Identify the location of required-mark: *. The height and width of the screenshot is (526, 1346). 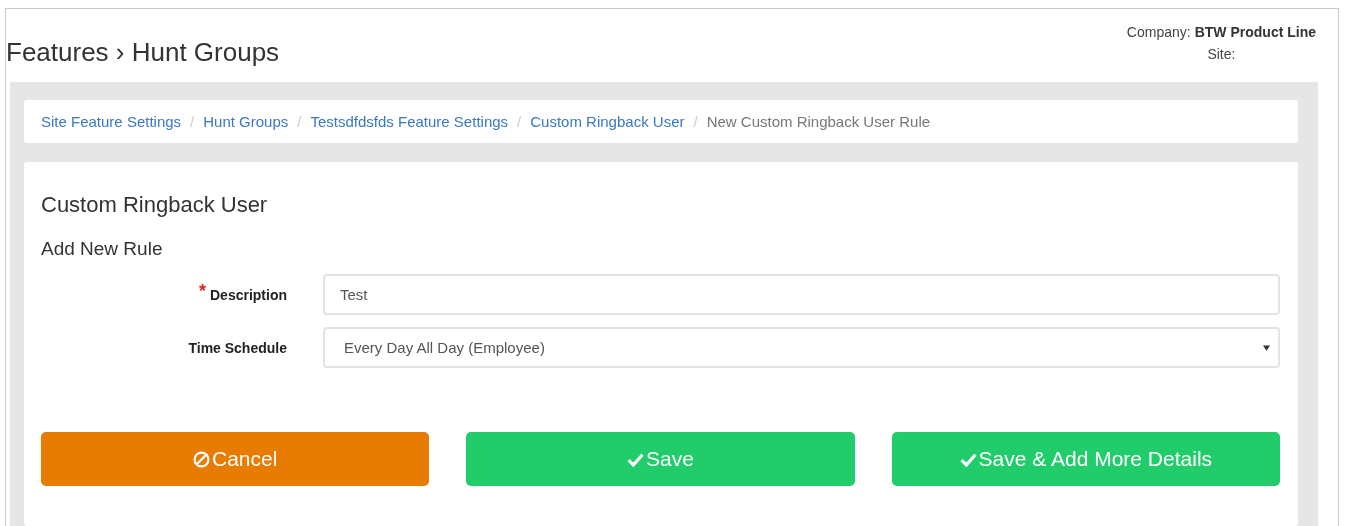
(202, 291).